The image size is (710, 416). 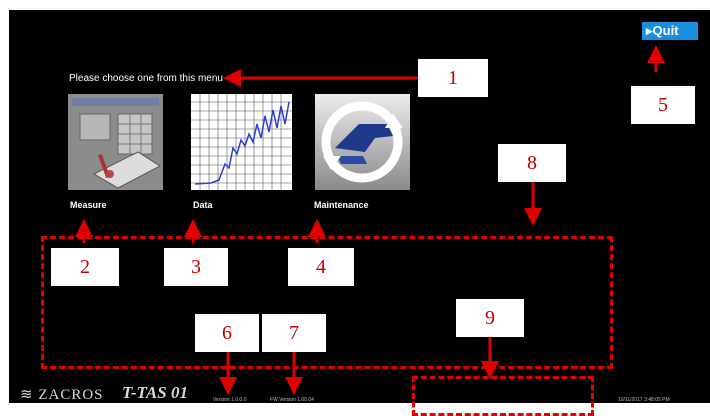 I want to click on data-tile, so click(x=241, y=142).